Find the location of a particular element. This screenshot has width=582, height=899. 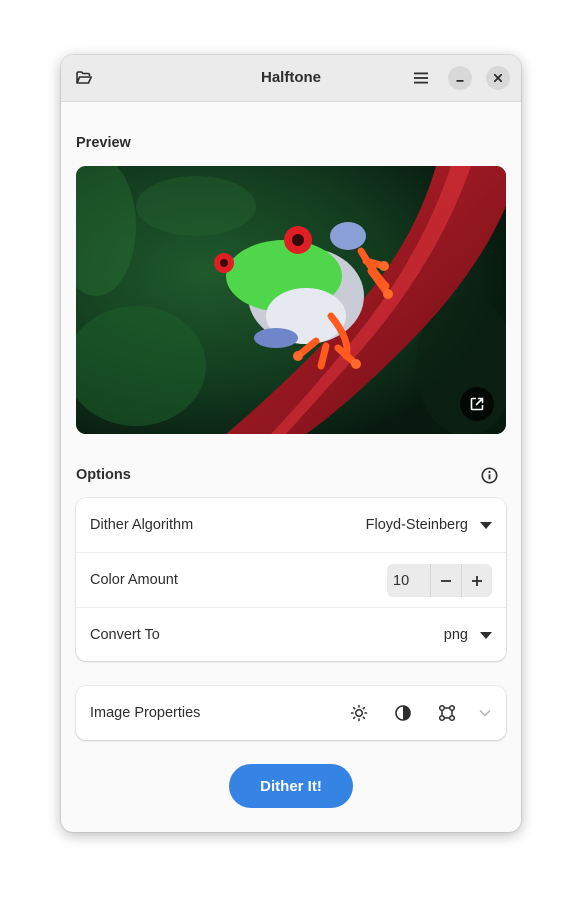

open-external-button is located at coordinates (477, 404).